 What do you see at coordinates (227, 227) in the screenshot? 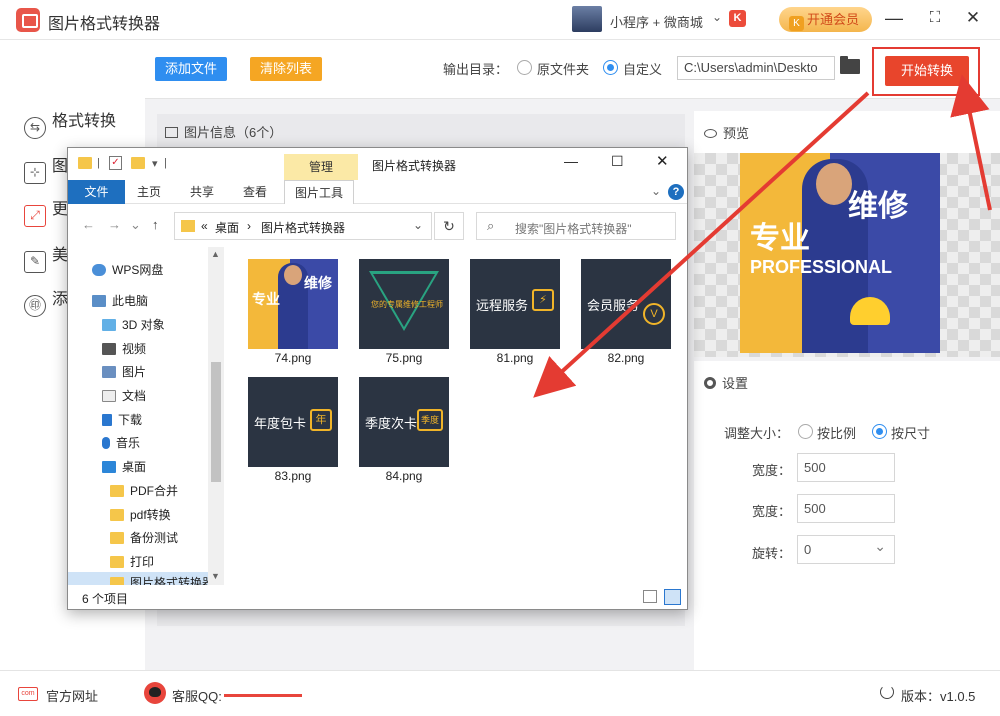
I see `breadcrumb-desktop: 桌面` at bounding box center [227, 227].